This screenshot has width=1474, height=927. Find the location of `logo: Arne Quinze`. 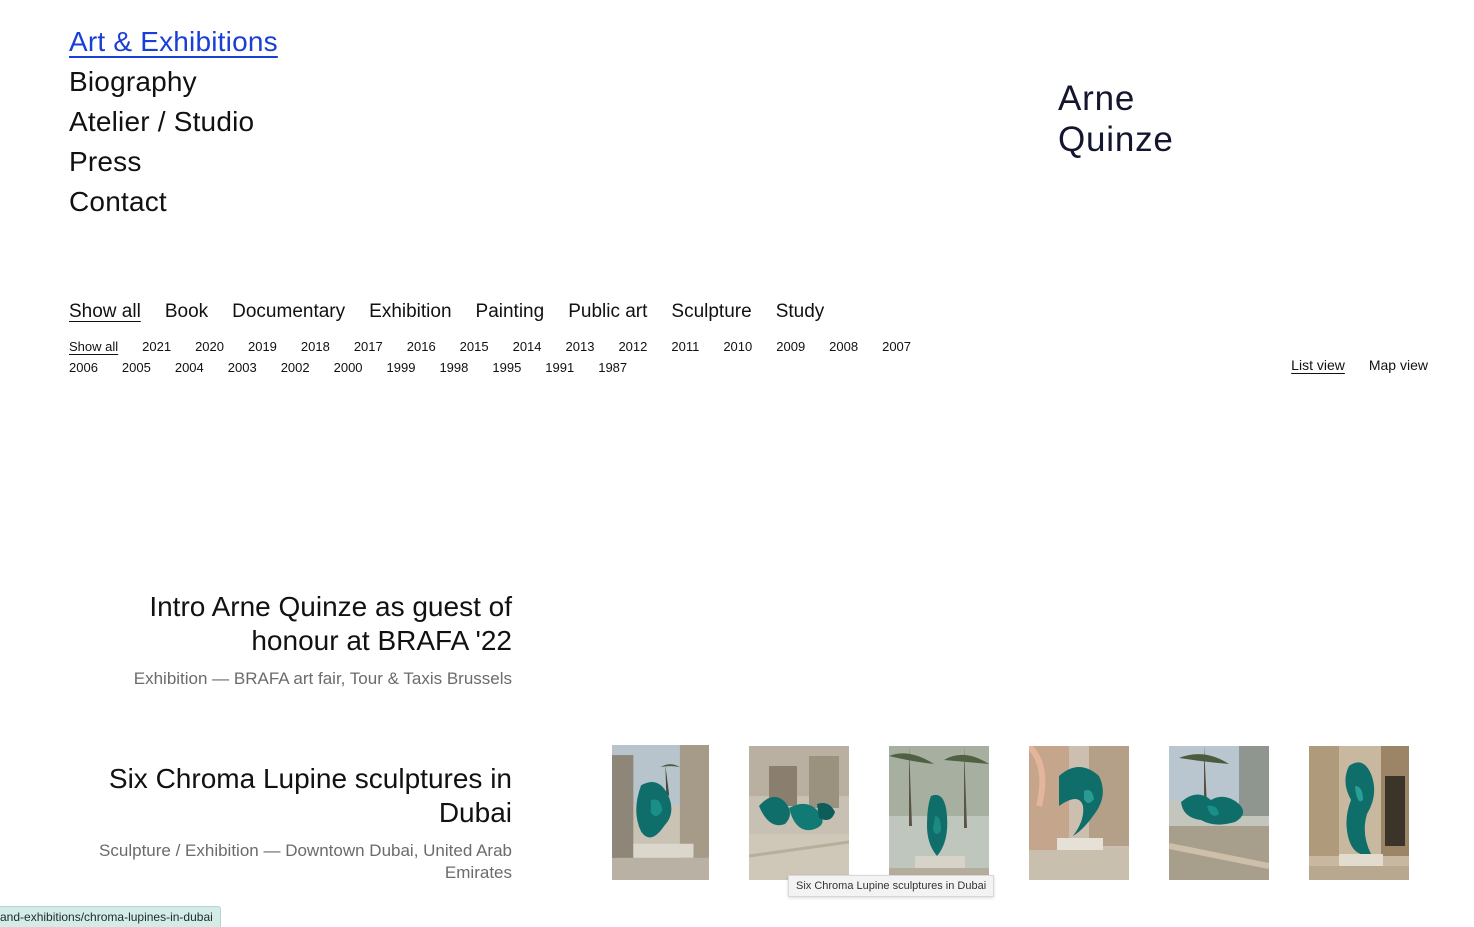

logo: Arne Quinze is located at coordinates (1116, 119).